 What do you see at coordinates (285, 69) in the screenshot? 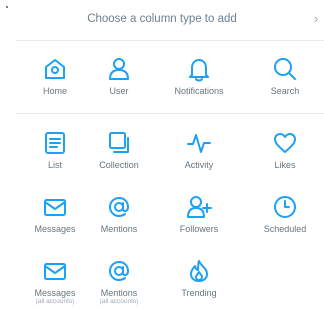
I see `search-icon` at bounding box center [285, 69].